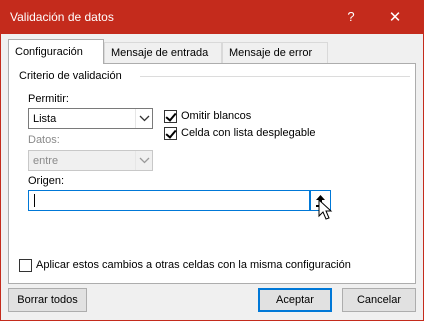 This screenshot has width=424, height=321. What do you see at coordinates (326, 211) in the screenshot?
I see `mouse-pointer-icon` at bounding box center [326, 211].